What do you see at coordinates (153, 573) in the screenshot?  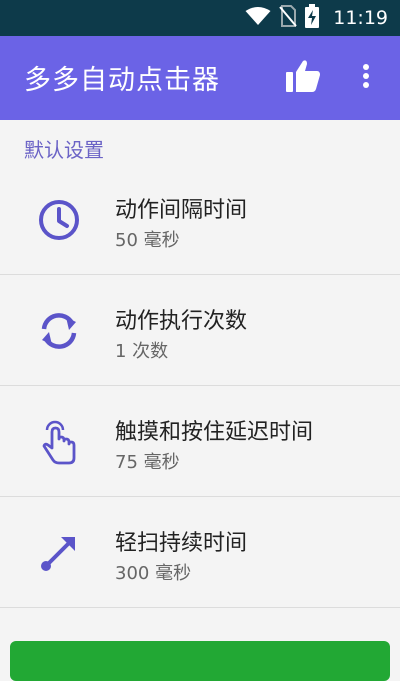 I see `setting-value: 300 毫秒` at bounding box center [153, 573].